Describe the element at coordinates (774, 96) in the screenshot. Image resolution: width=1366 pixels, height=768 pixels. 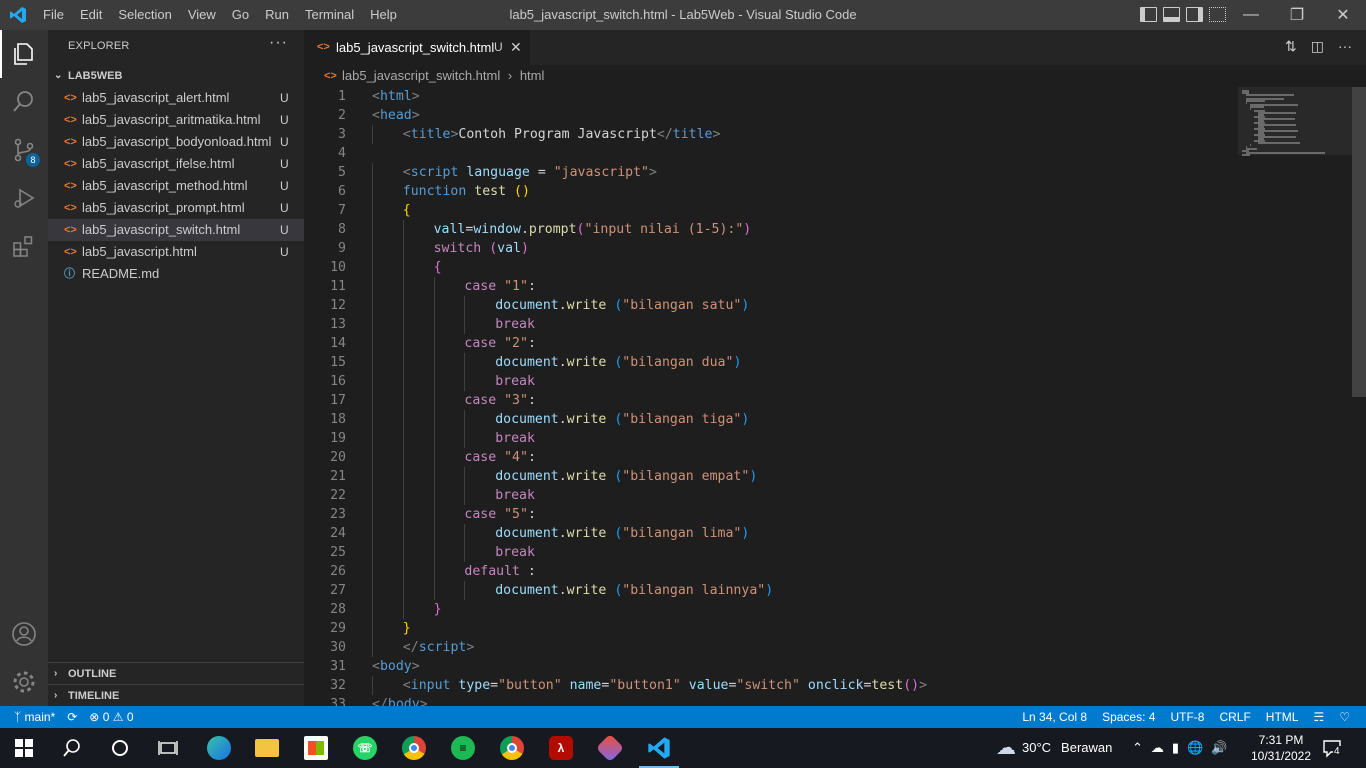
I see `code-line: 1 <html>` at that location.